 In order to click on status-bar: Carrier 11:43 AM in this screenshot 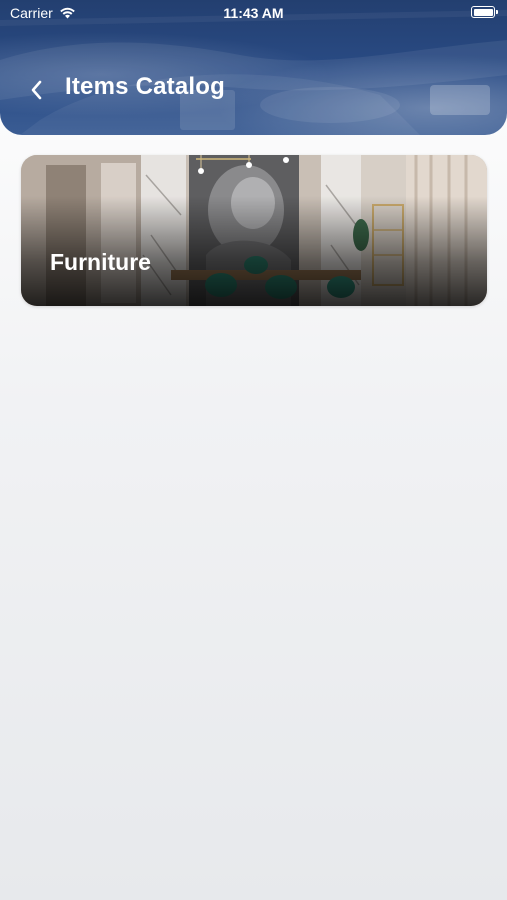, I will do `click(253, 14)`.